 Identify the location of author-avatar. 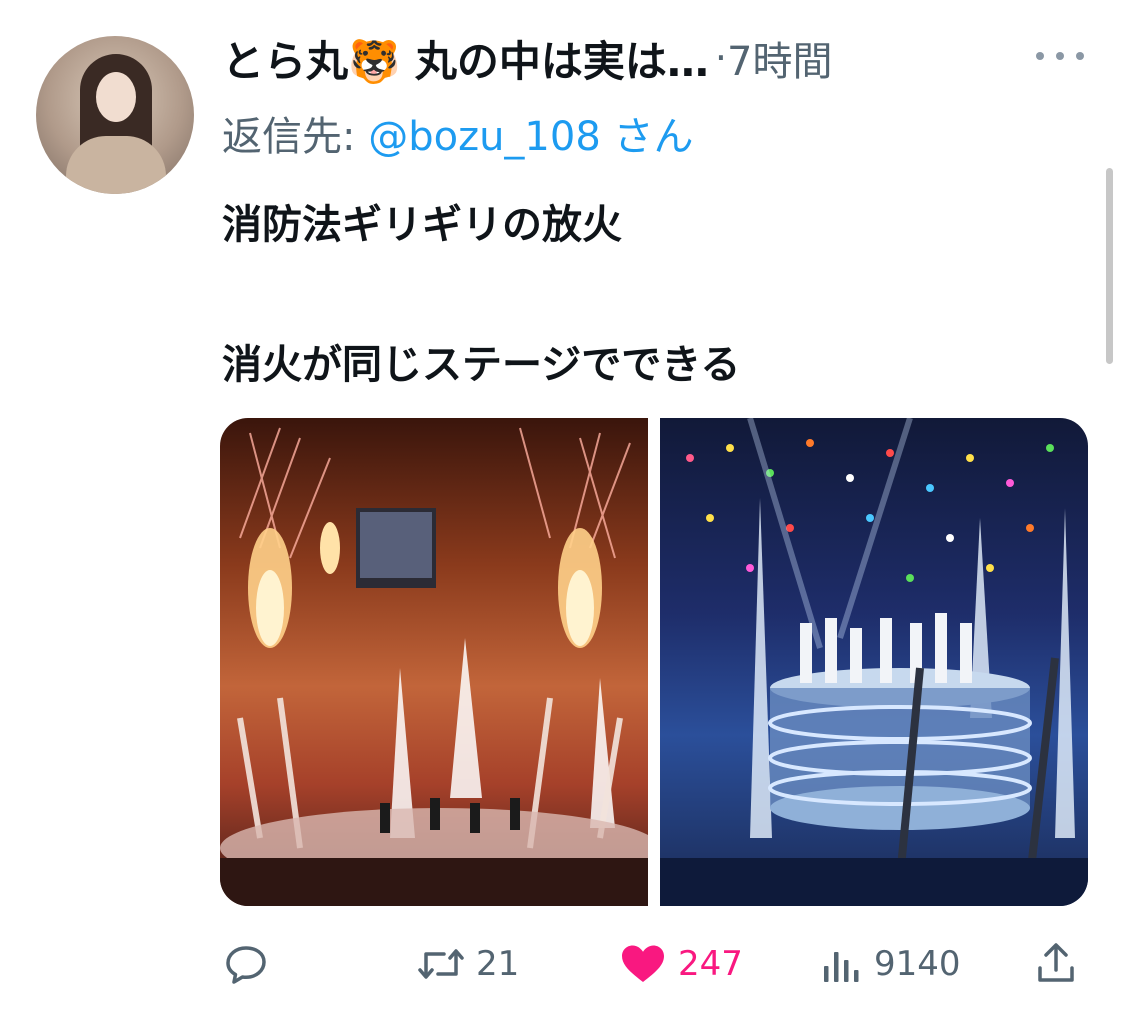
(115, 115).